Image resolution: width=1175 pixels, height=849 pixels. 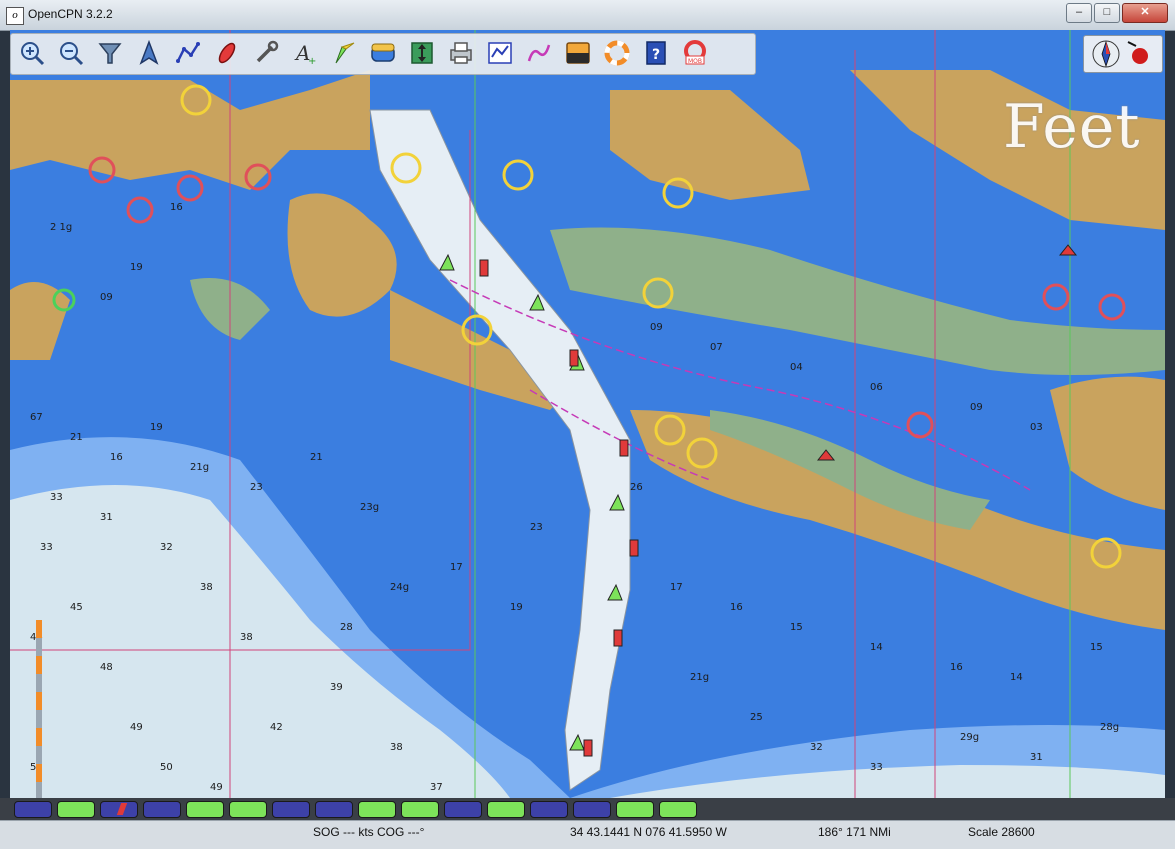 I want to click on zoom-out-button, so click(x=71, y=53).